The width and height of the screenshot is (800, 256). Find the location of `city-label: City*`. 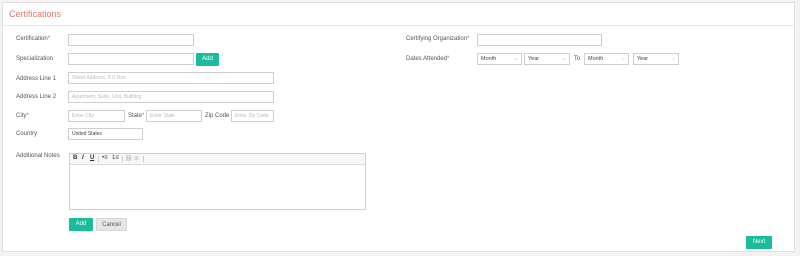

city-label: City* is located at coordinates (22, 116).